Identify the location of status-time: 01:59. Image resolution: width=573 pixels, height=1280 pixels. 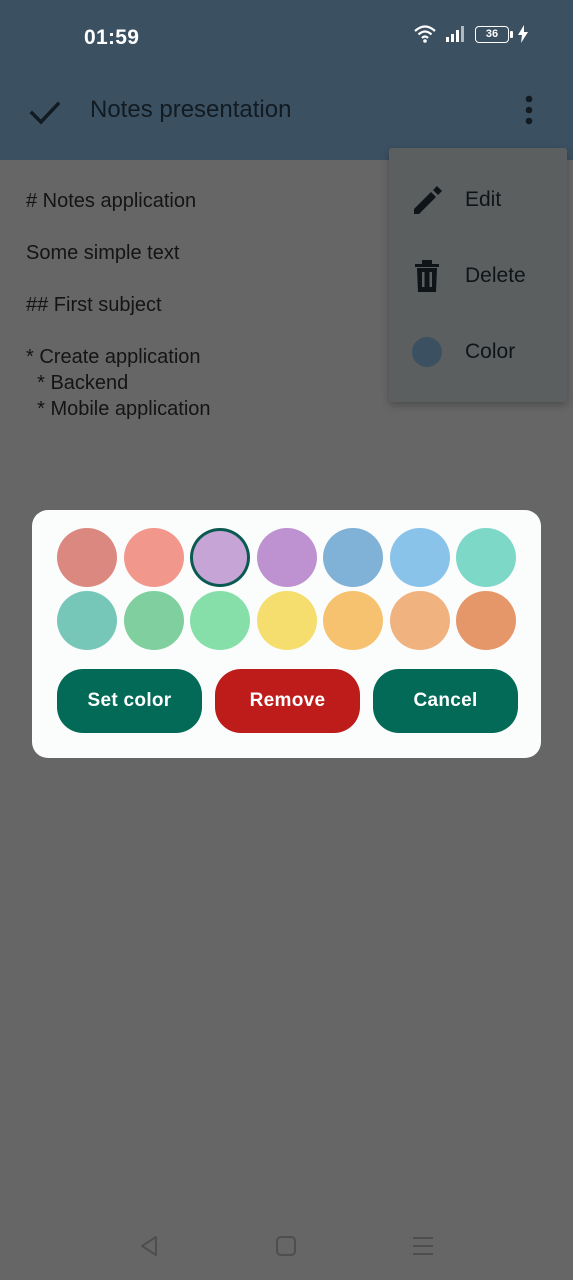
(112, 37).